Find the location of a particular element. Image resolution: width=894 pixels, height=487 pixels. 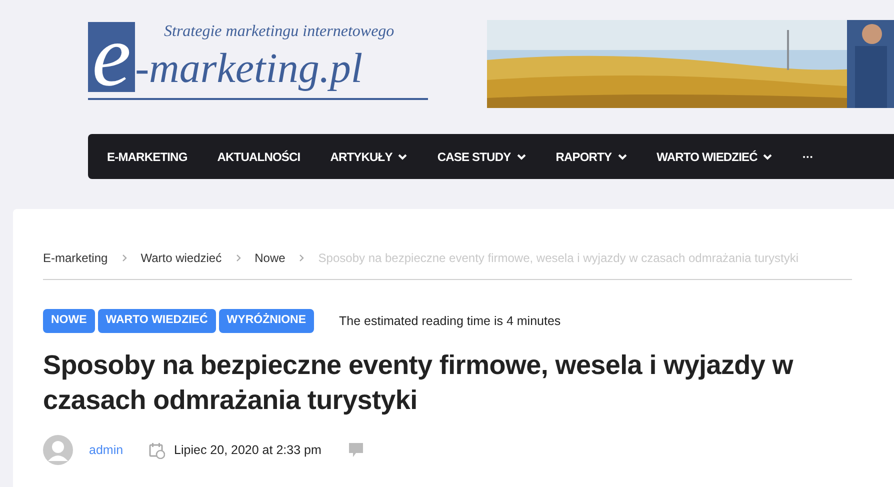

logo-letter: e is located at coordinates (112, 57).